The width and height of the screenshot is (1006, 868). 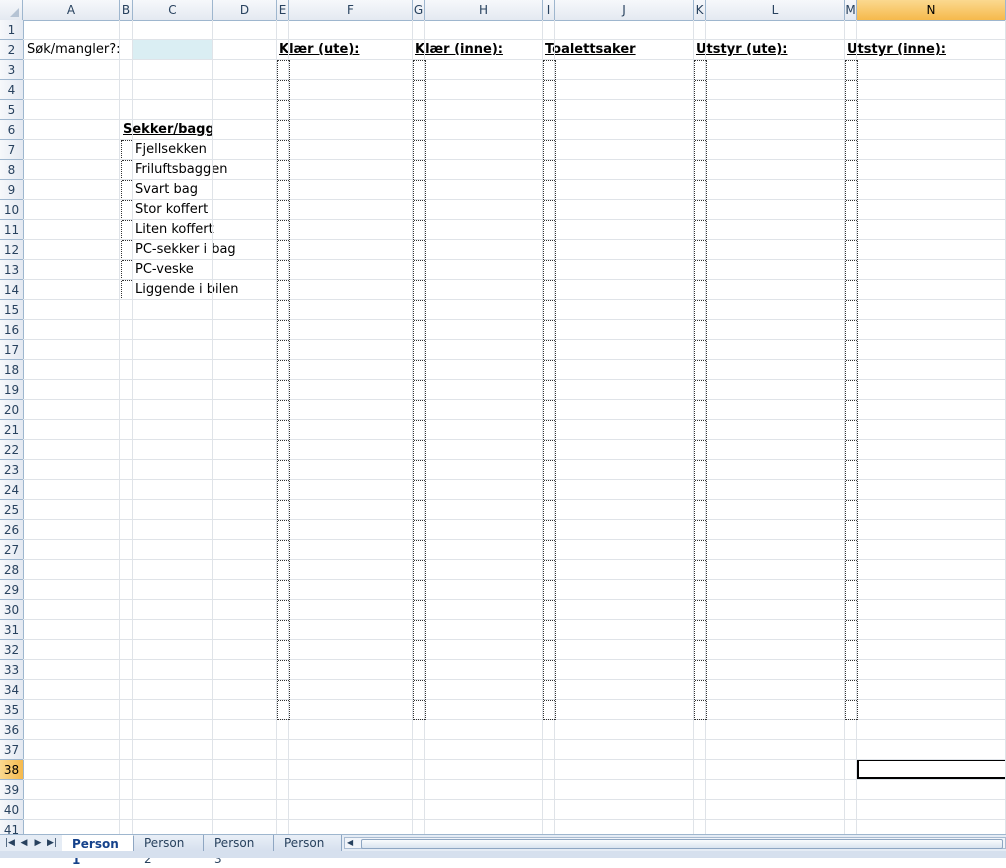 I want to click on column-header-M: M, so click(x=851, y=10).